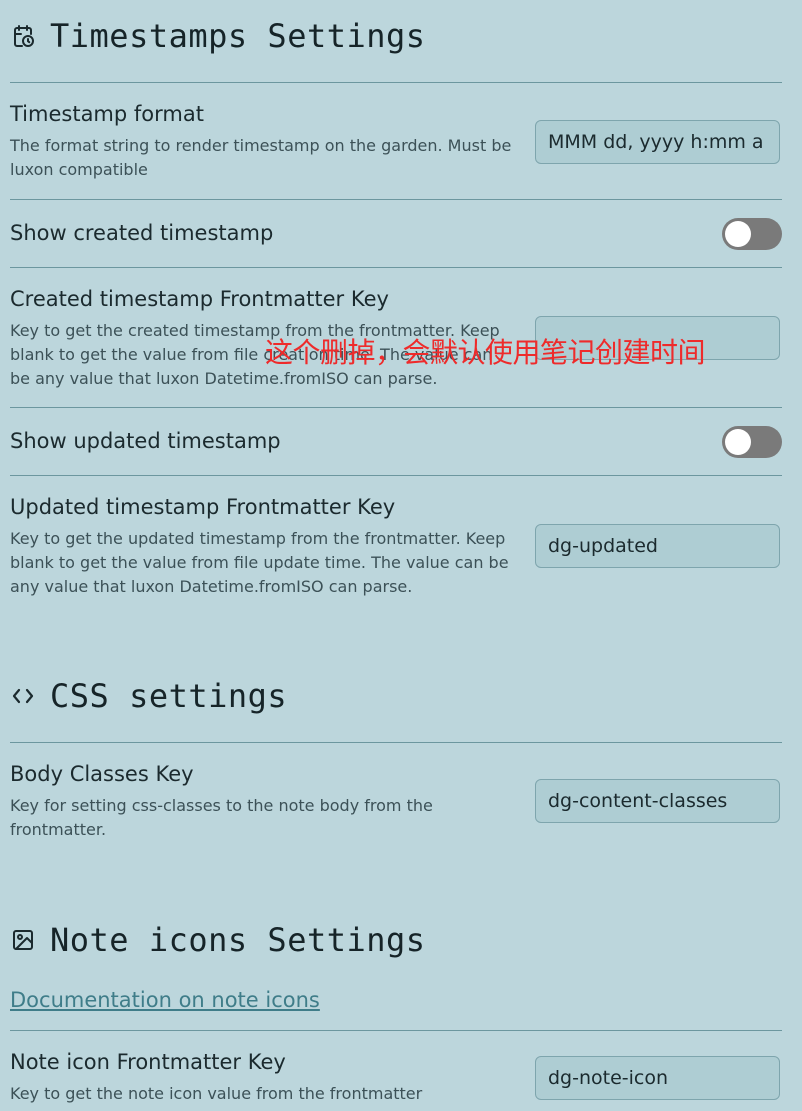  I want to click on show-updated-timestamp-toggle, so click(752, 442).